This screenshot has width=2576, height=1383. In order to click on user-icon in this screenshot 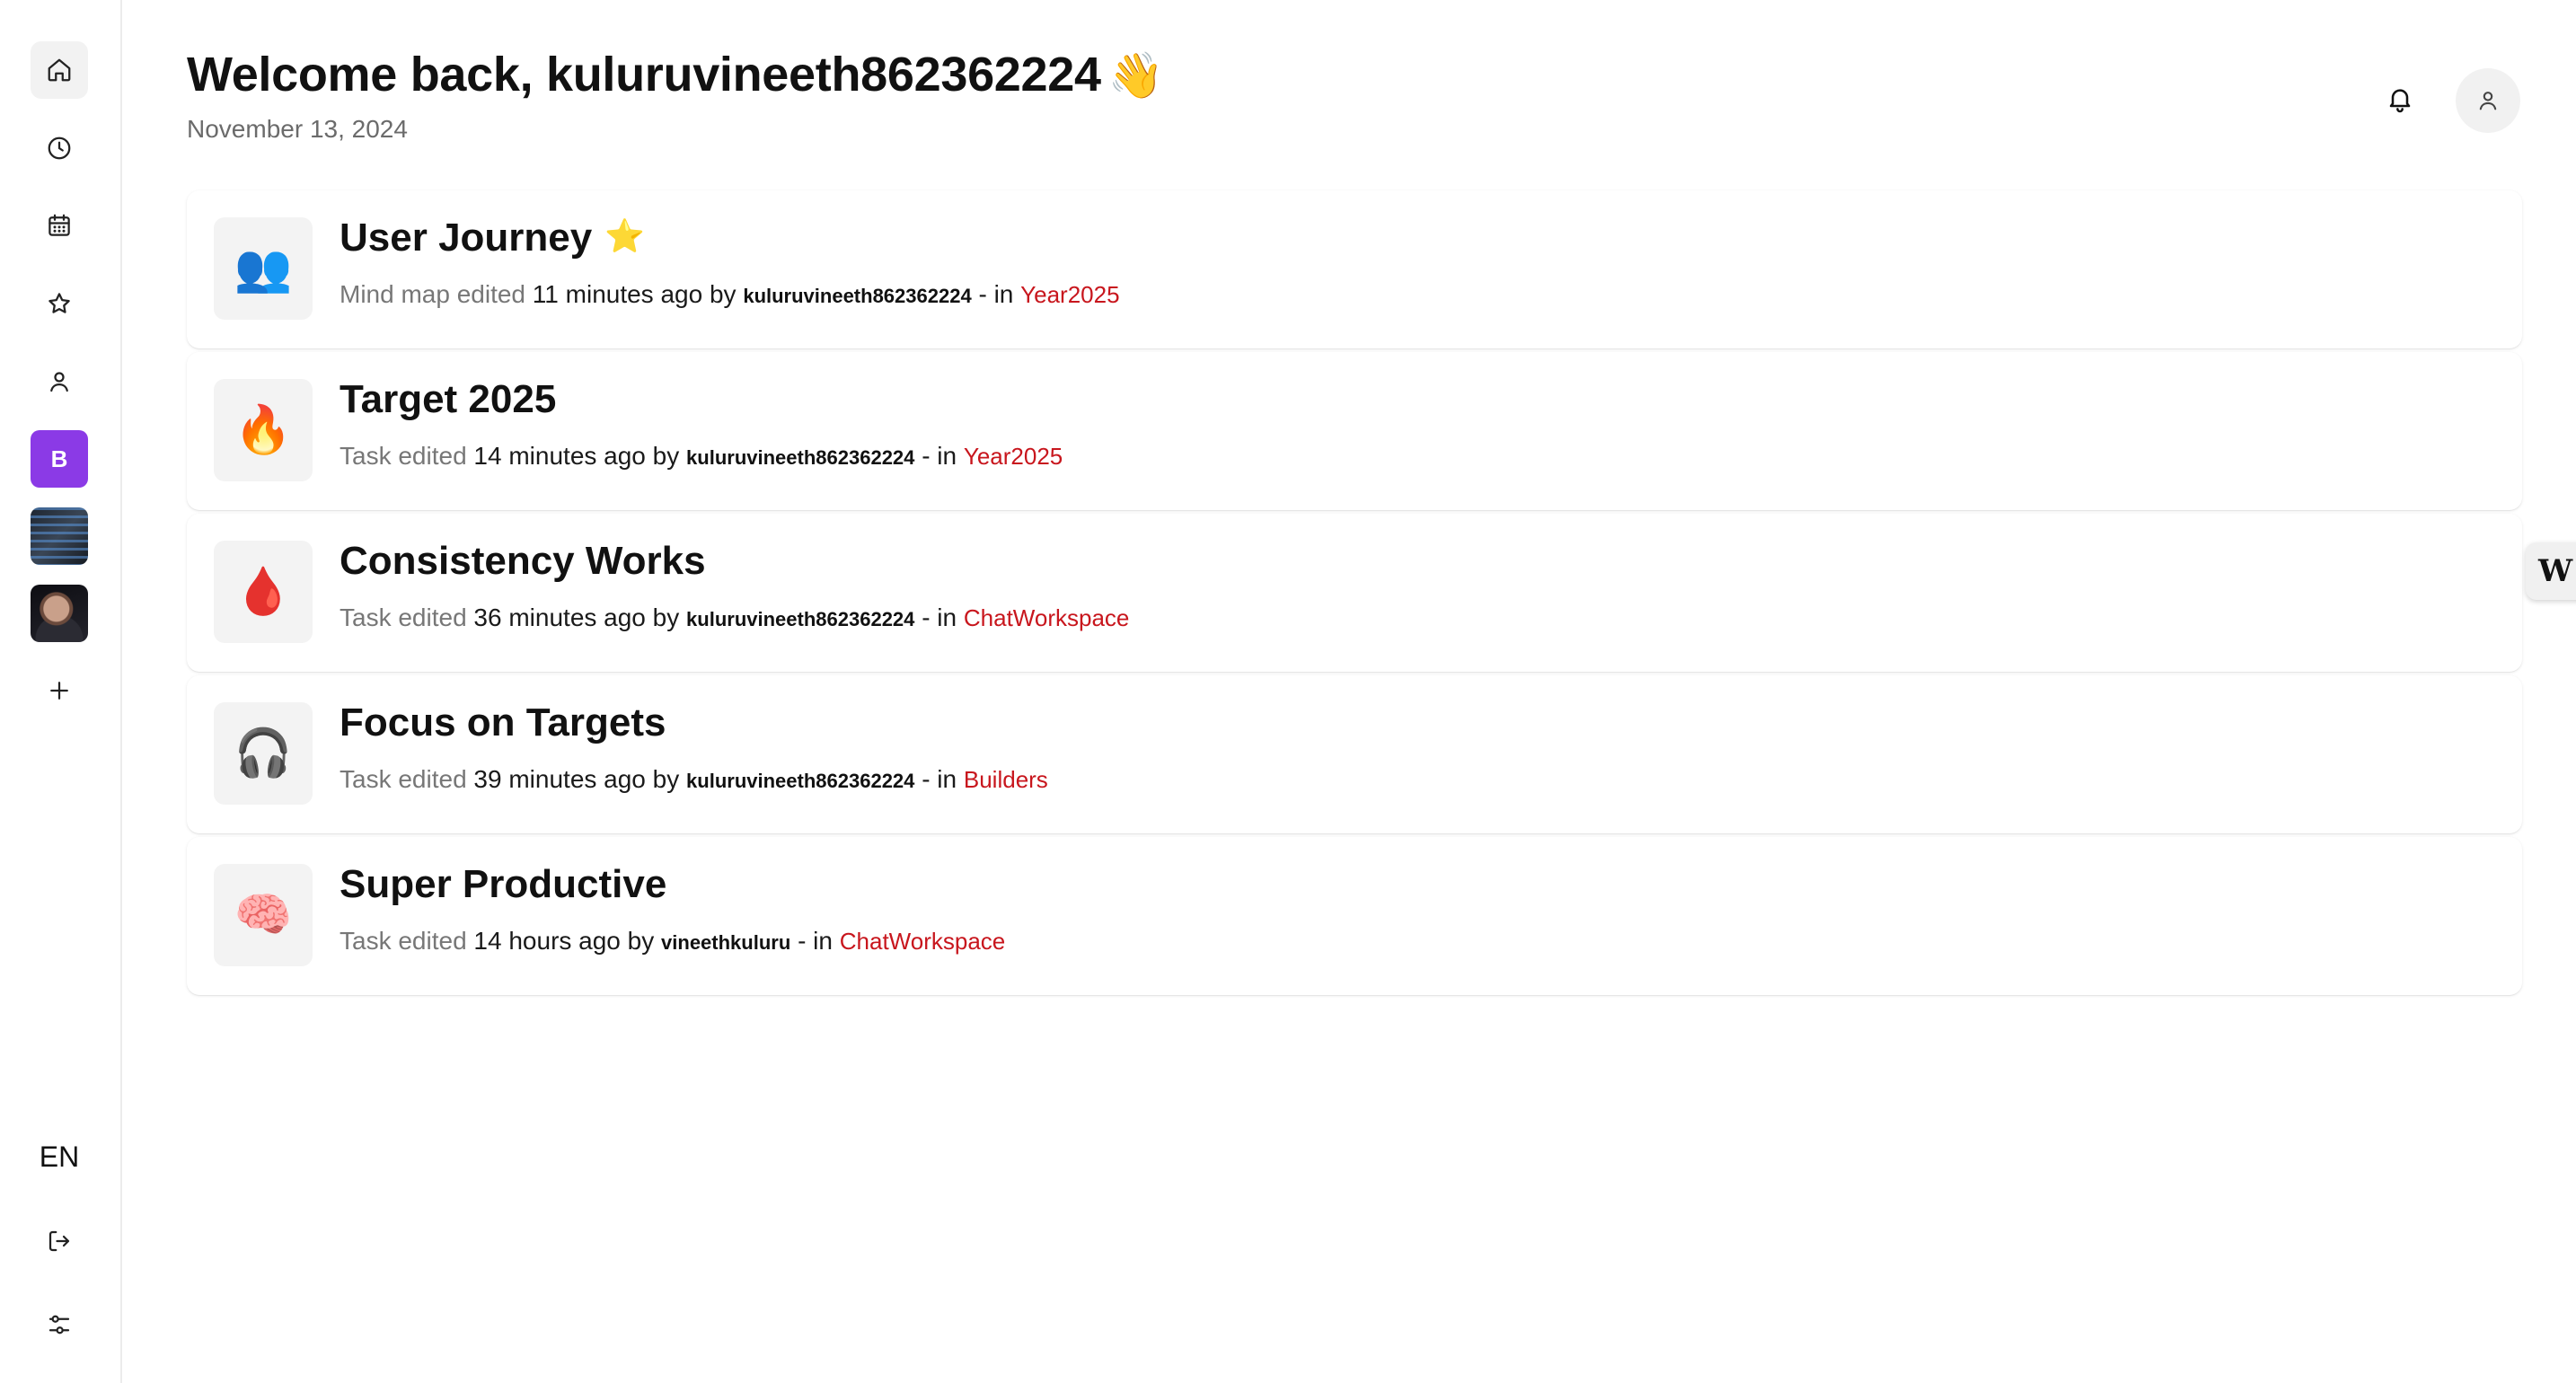, I will do `click(59, 382)`.